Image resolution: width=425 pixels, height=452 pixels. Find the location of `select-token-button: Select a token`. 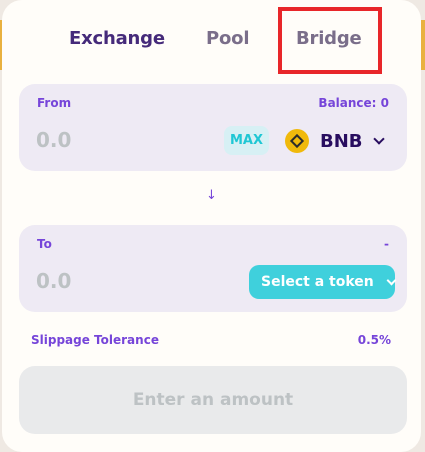

select-token-button: Select a token is located at coordinates (323, 282).